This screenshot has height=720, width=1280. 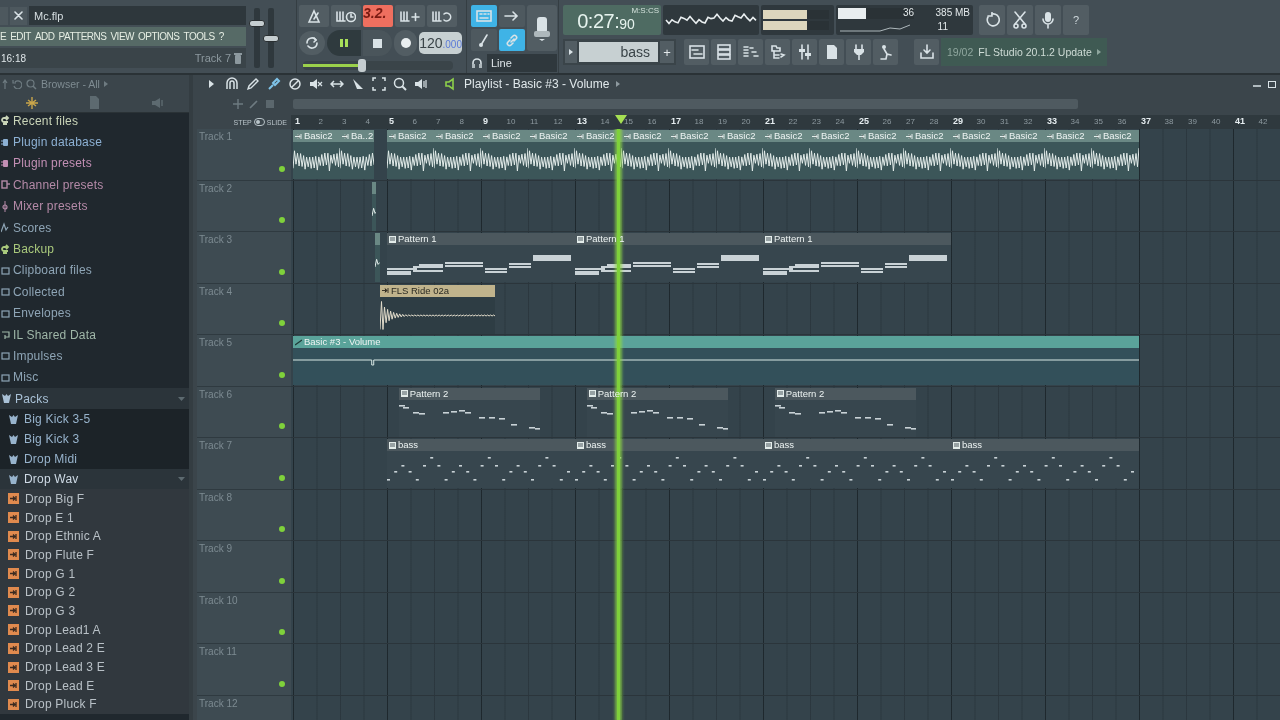 What do you see at coordinates (1020, 20) in the screenshot?
I see `cut-button` at bounding box center [1020, 20].